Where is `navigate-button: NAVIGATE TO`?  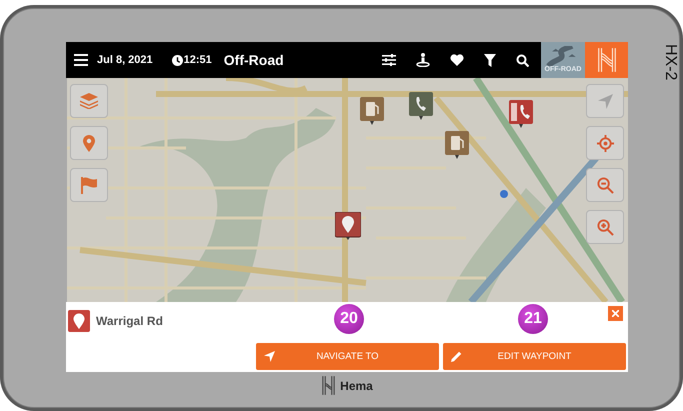 navigate-button: NAVIGATE TO is located at coordinates (347, 356).